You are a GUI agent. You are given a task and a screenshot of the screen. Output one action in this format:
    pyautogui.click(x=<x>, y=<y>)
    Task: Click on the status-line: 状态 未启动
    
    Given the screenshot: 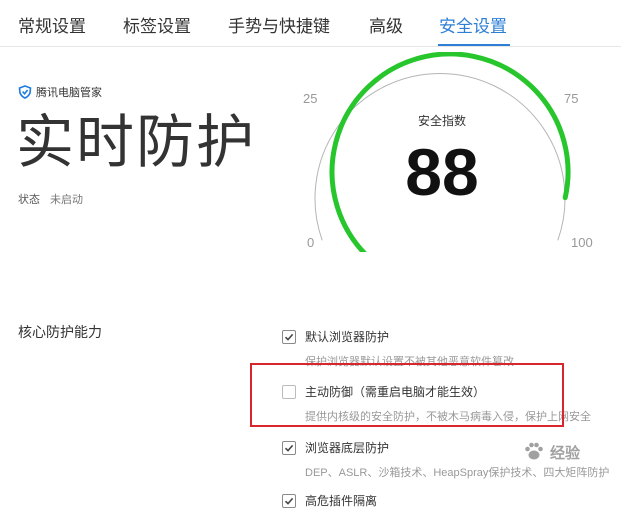 What is the action you would take?
    pyautogui.click(x=50, y=199)
    